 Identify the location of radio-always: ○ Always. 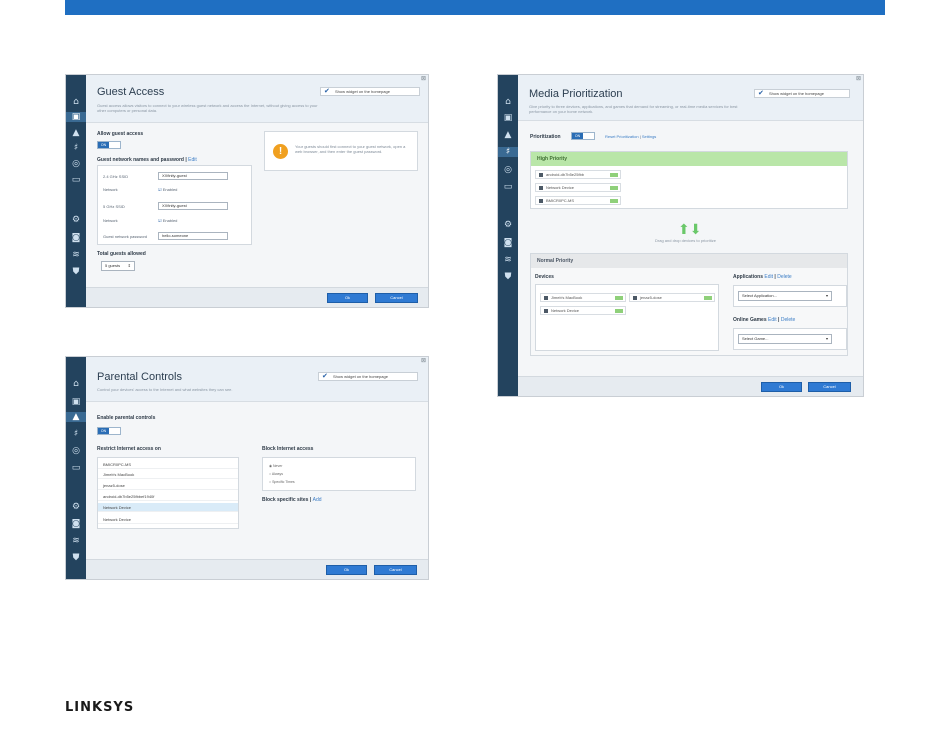
(276, 474).